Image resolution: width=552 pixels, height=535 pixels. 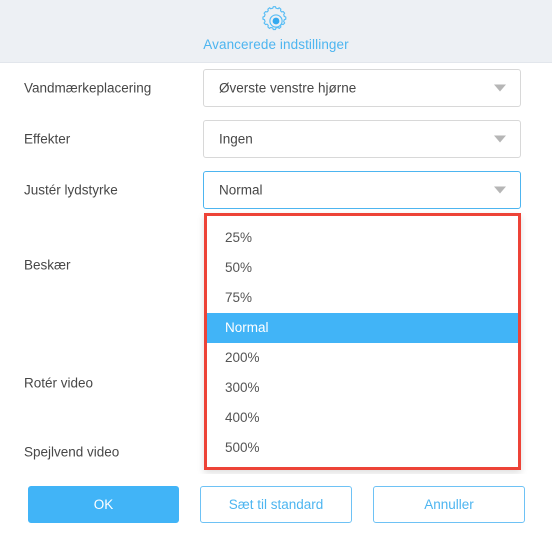 I want to click on select-adjust-volume-value: Normal, so click(x=241, y=190).